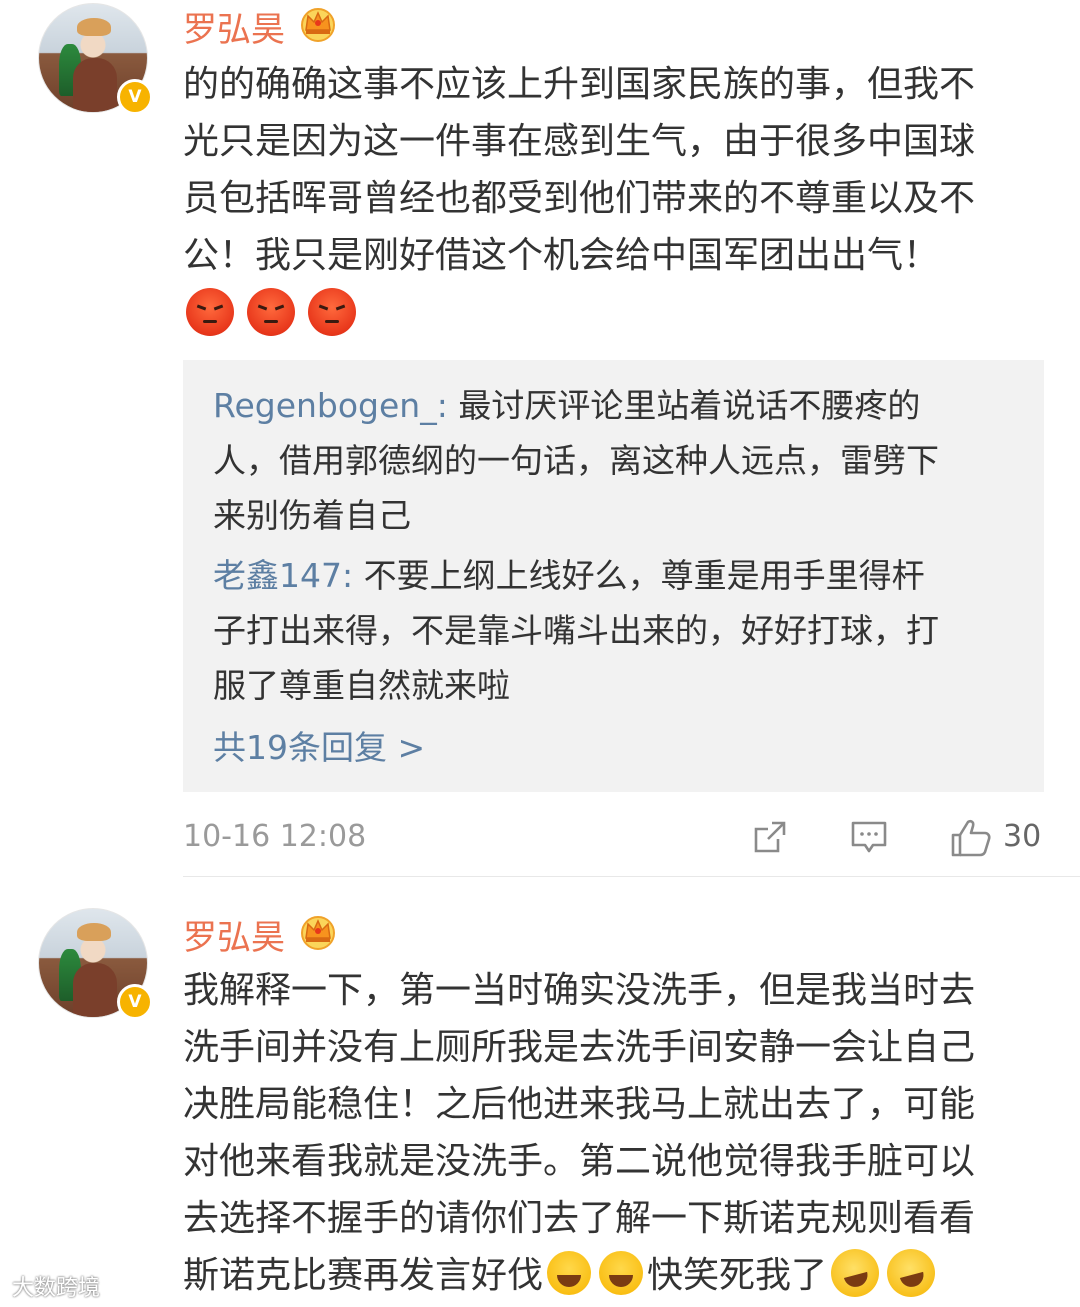 The image size is (1080, 1307). I want to click on comment-text-line: 的的确确这事不应该上升到国家民族的事，但我不, so click(579, 84).